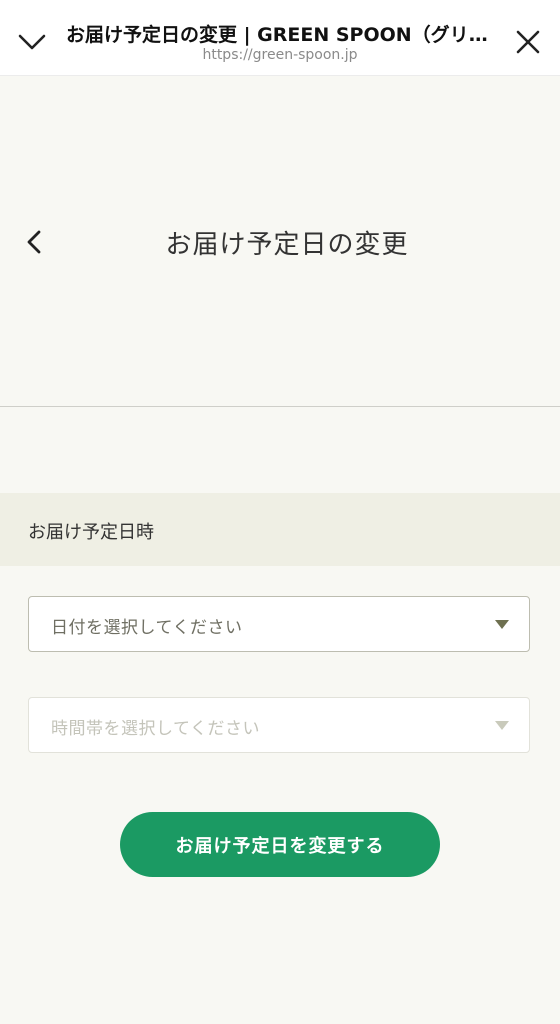 The image size is (560, 1024). Describe the element at coordinates (147, 628) in the screenshot. I see `delivery-date-placeholder: 日付を選択してください` at that location.